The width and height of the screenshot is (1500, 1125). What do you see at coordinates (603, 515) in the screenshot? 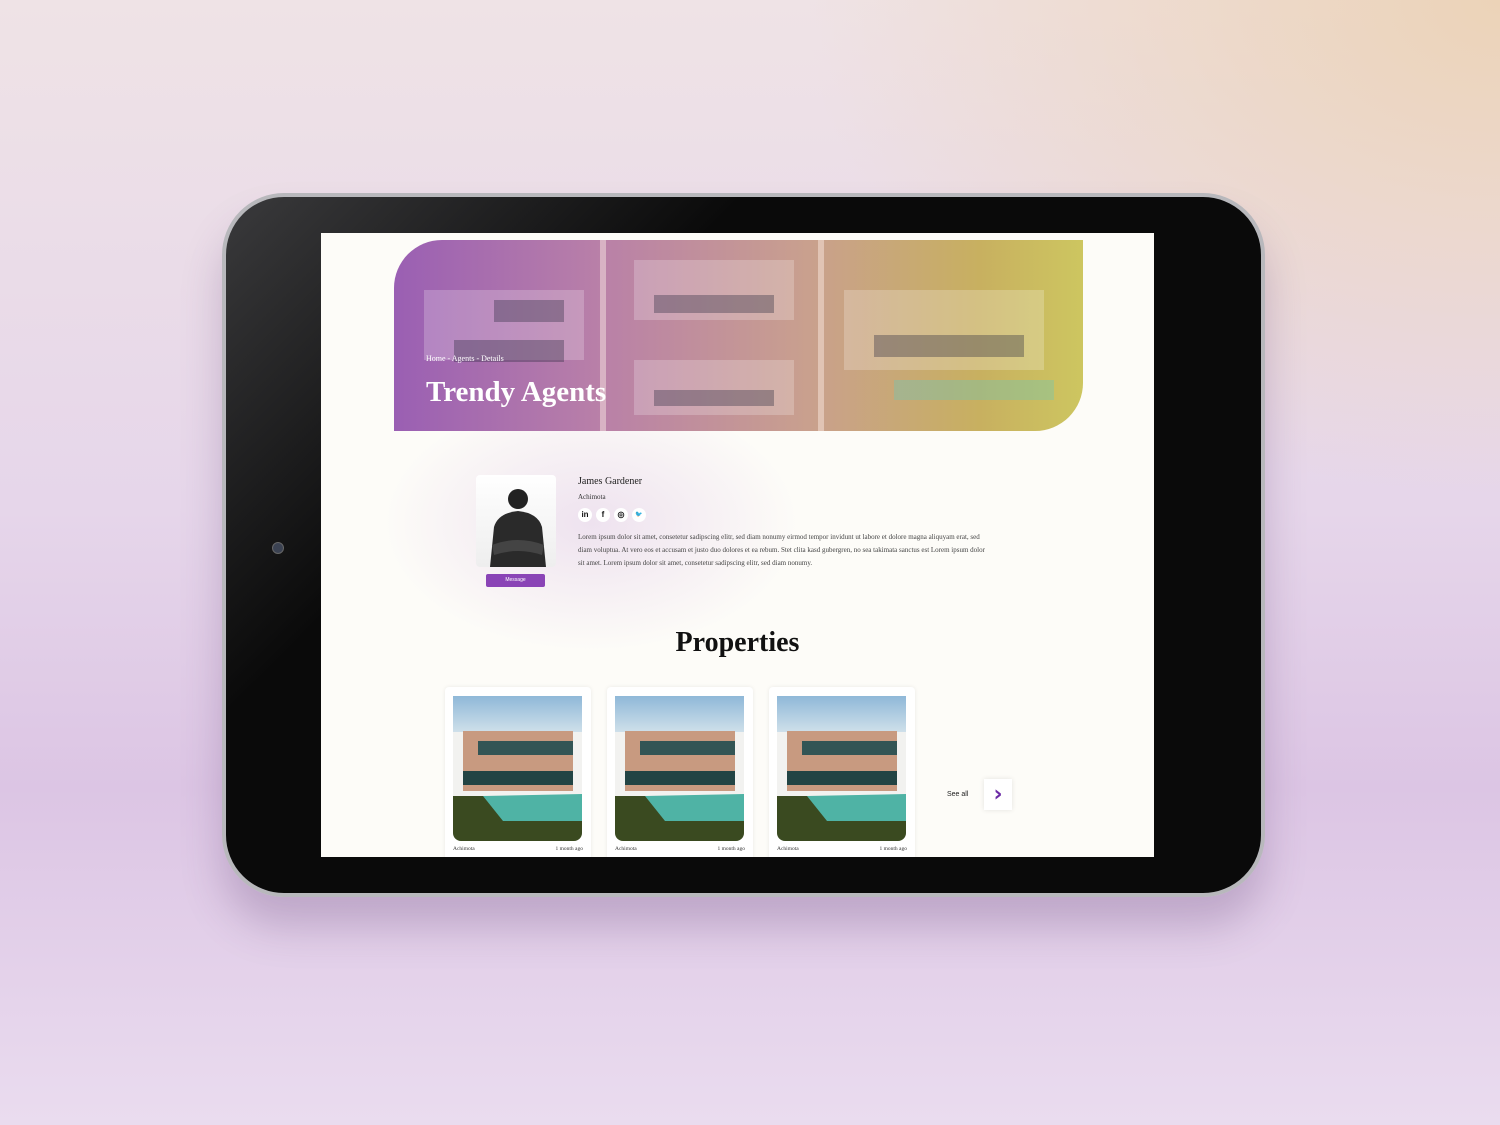
I see `facebook-icon: f` at bounding box center [603, 515].